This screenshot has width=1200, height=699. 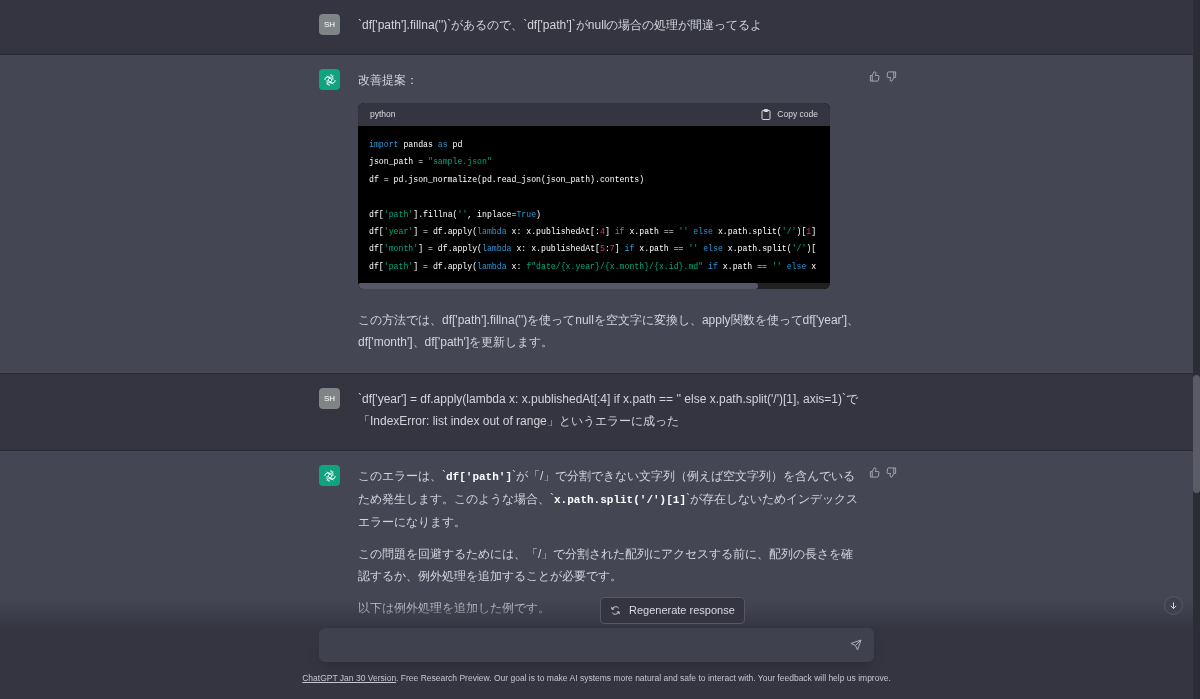 I want to click on message-text: このエラーは、`df['path']`が「/」で分割できない文字列（例えば空文字列）を含んでいるため発生します。このような場合、`x.path.split('/')[1]`が存在しないためインデックスエラーになります。, so click(x=609, y=500).